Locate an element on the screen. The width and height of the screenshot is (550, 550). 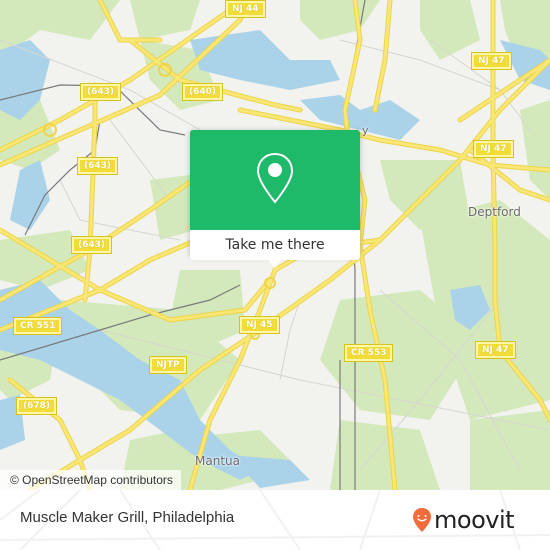
location-popup: Take me there is located at coordinates (275, 199).